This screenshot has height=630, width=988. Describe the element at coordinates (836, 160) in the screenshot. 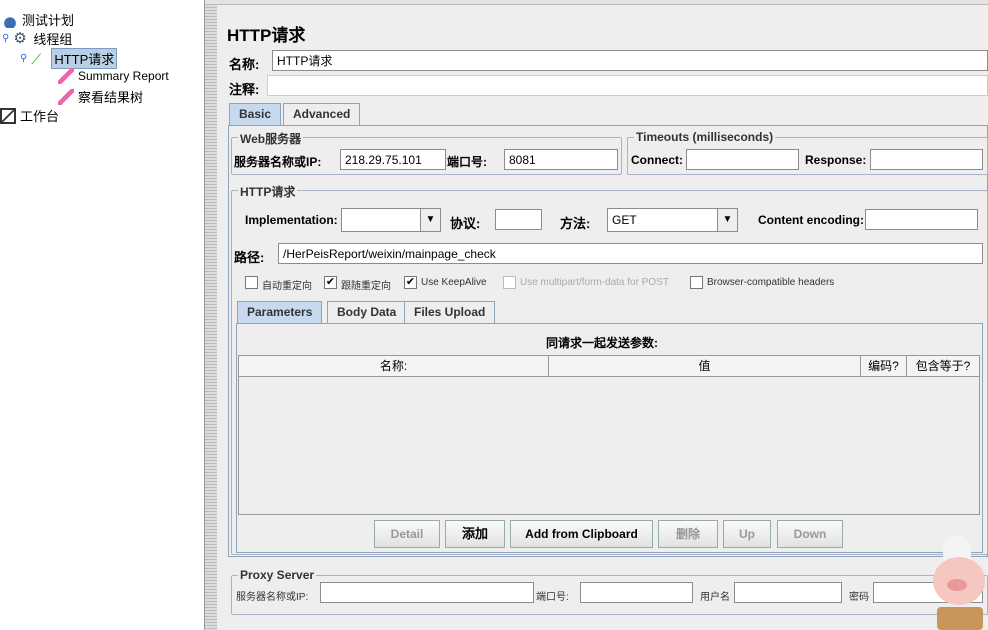

I see `response-label: Response:` at that location.